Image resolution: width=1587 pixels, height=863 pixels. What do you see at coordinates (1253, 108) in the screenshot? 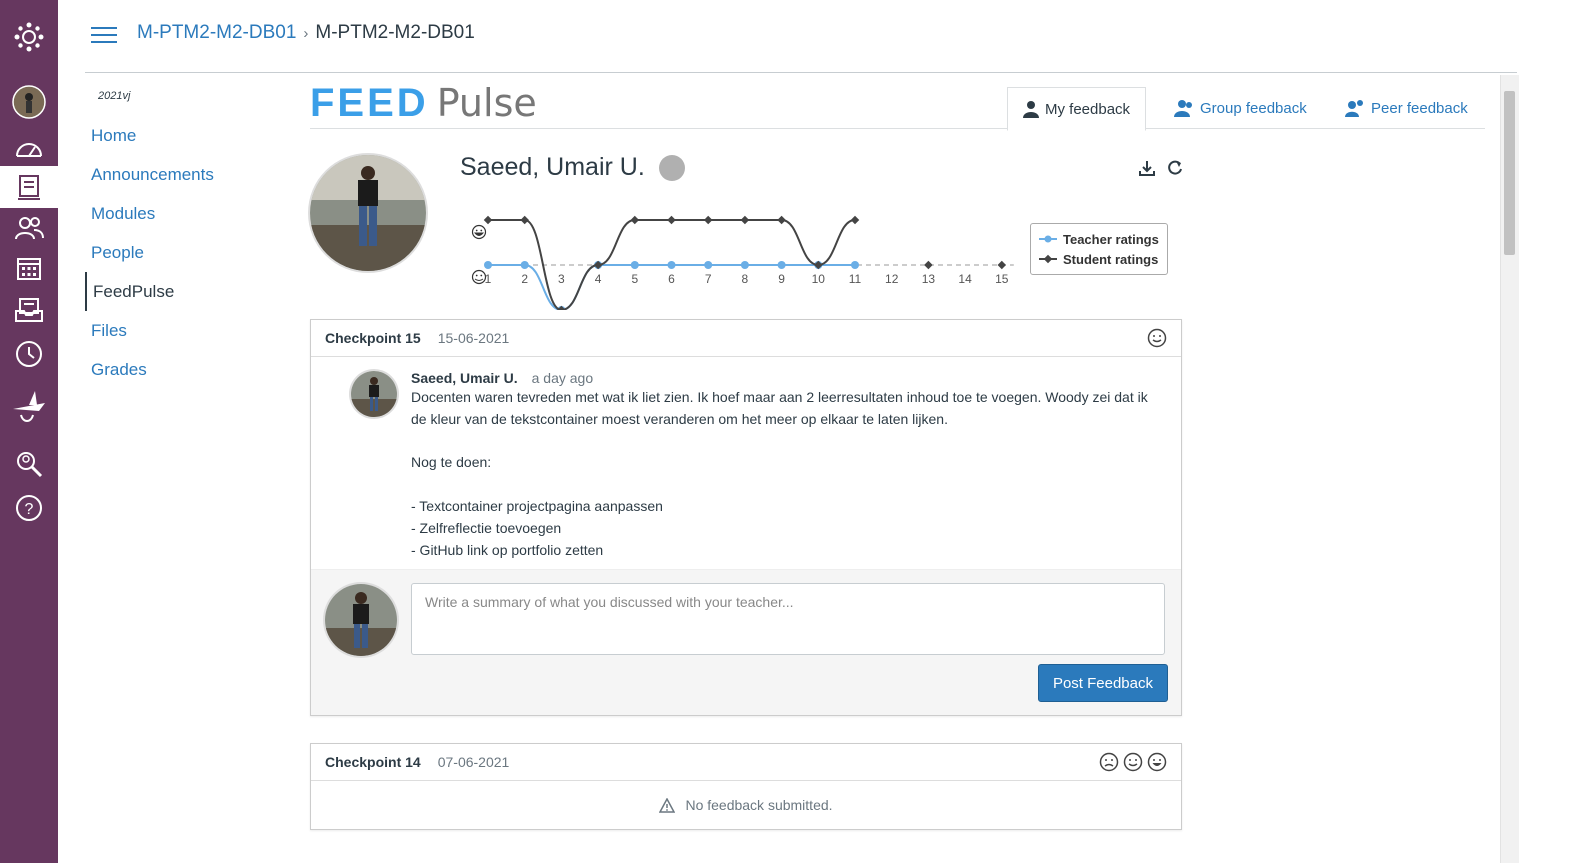
I see `tab-label: Group feedback` at bounding box center [1253, 108].